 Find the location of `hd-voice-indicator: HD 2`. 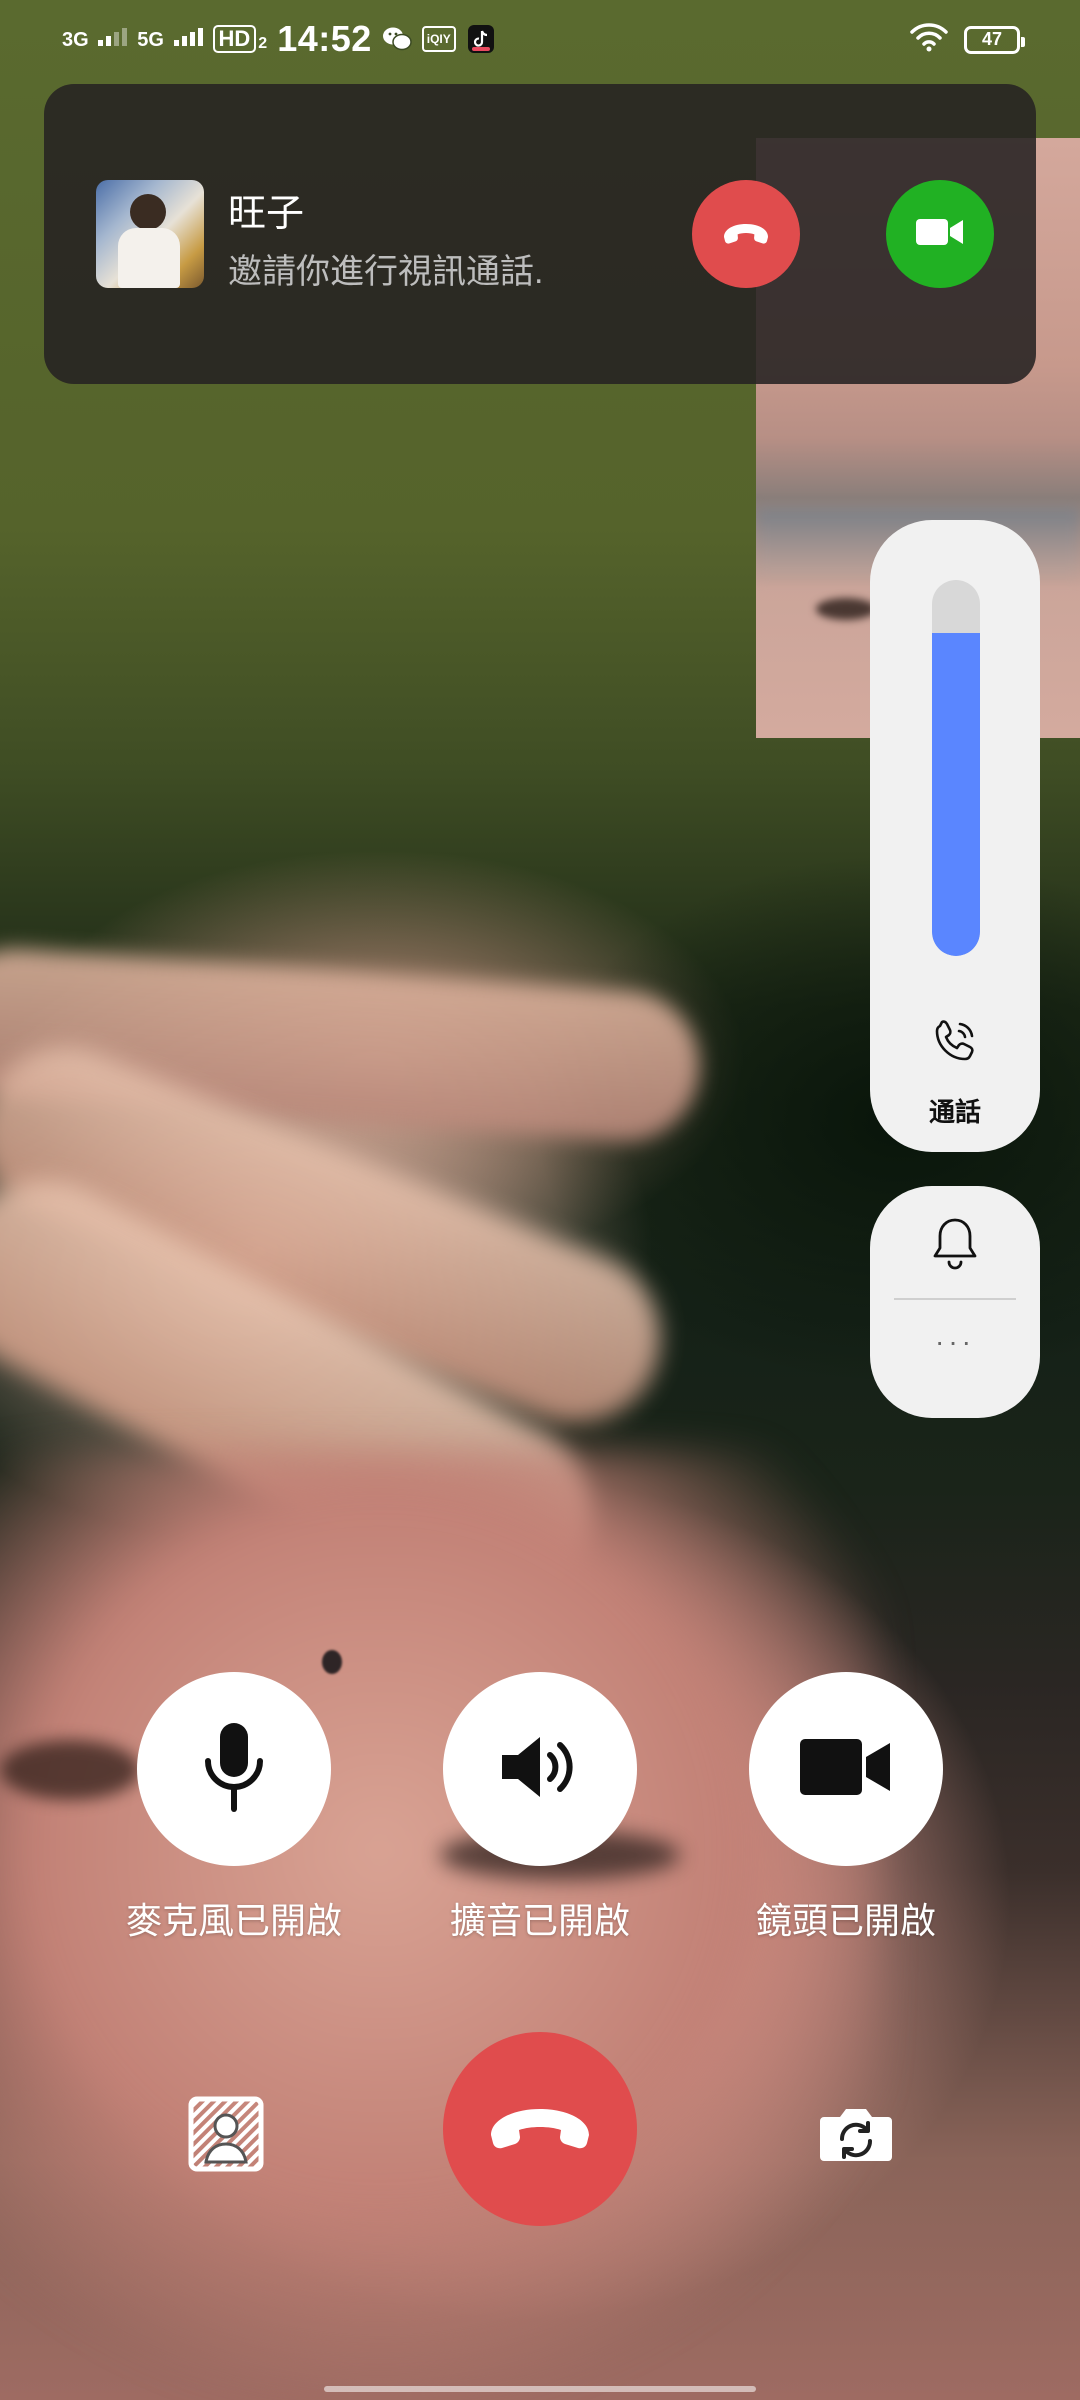

hd-voice-indicator: HD 2 is located at coordinates (240, 39).